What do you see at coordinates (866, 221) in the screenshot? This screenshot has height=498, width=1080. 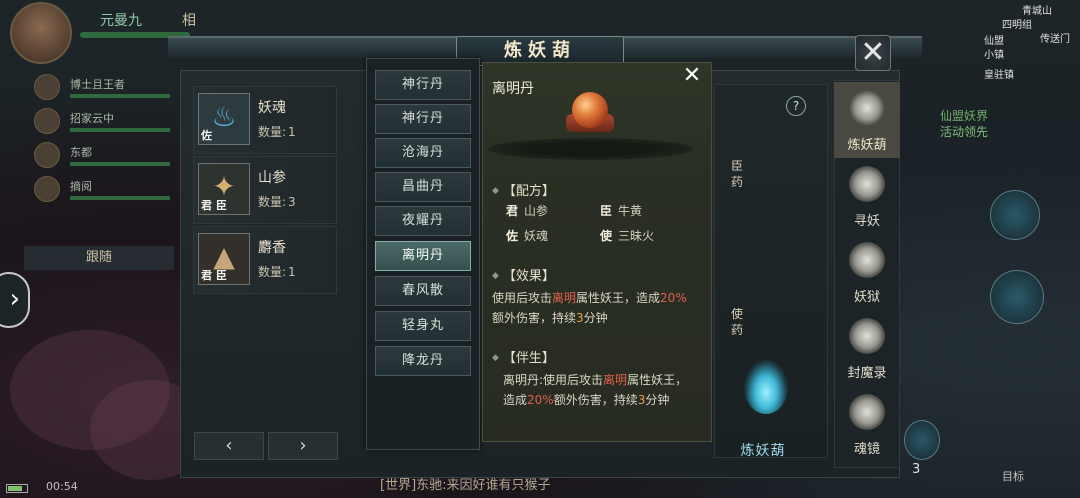 I see `tab-label: 寻妖` at bounding box center [866, 221].